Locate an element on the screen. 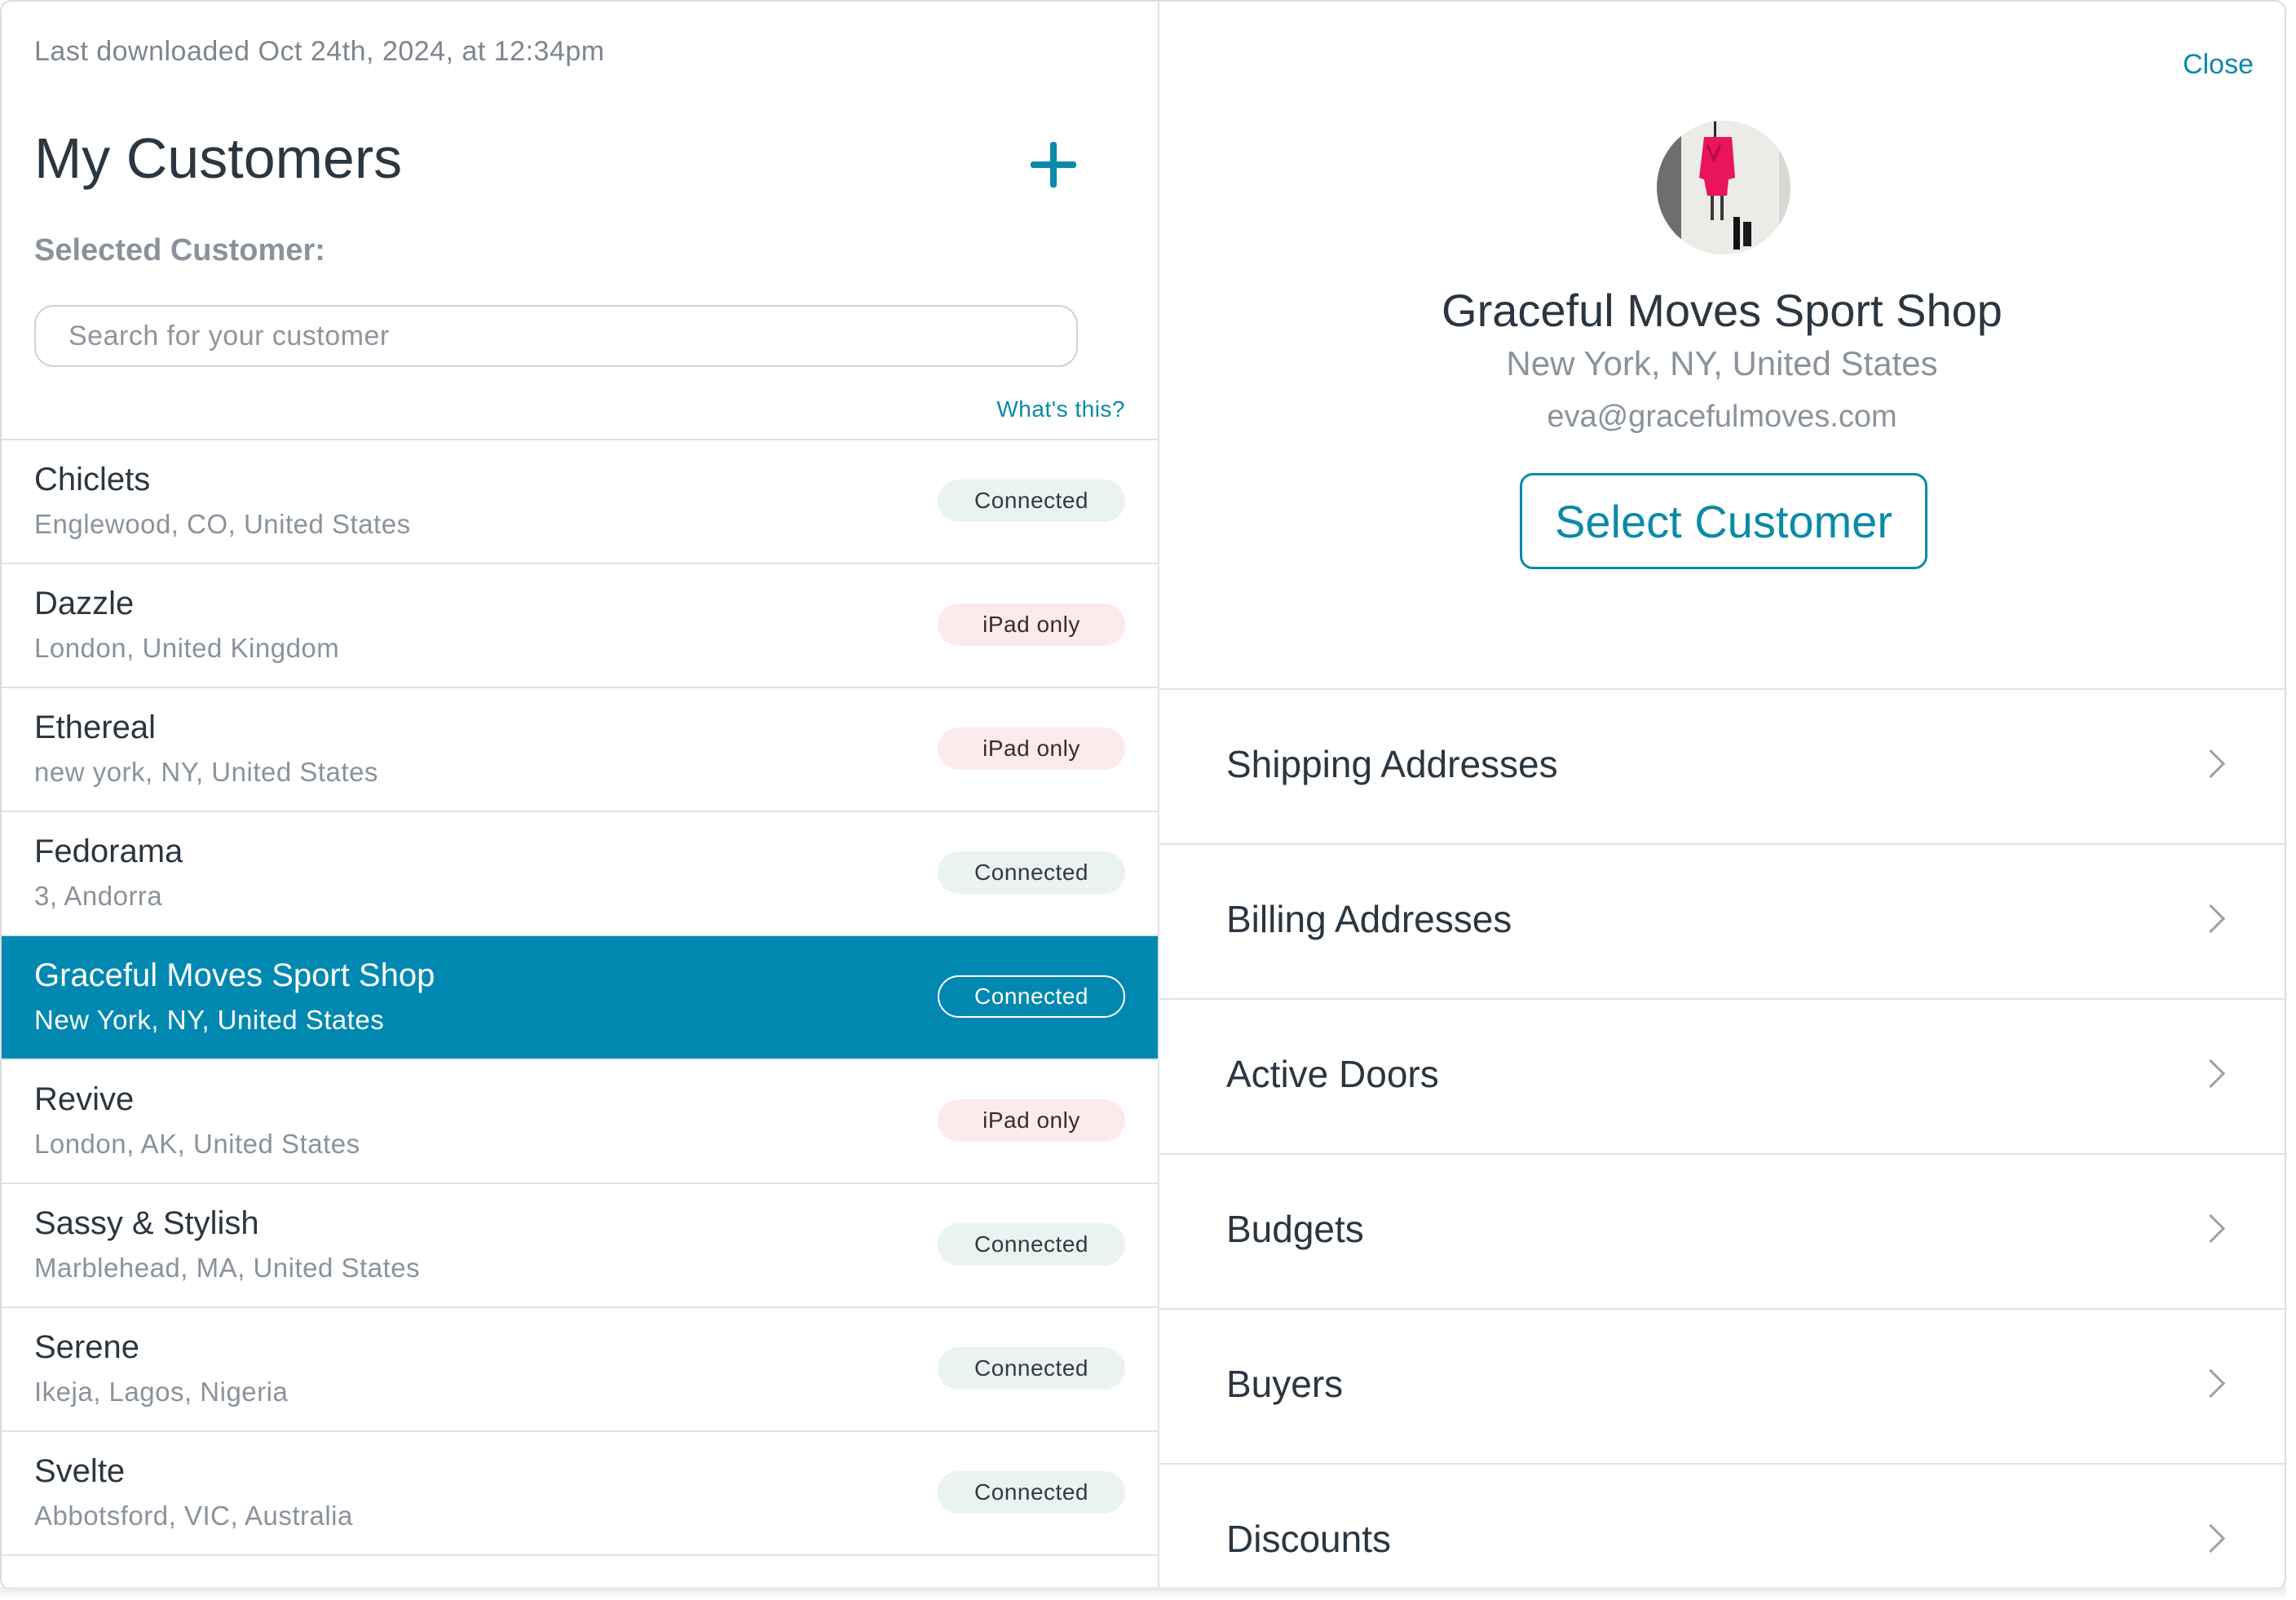  close-button: Close is located at coordinates (2218, 65).